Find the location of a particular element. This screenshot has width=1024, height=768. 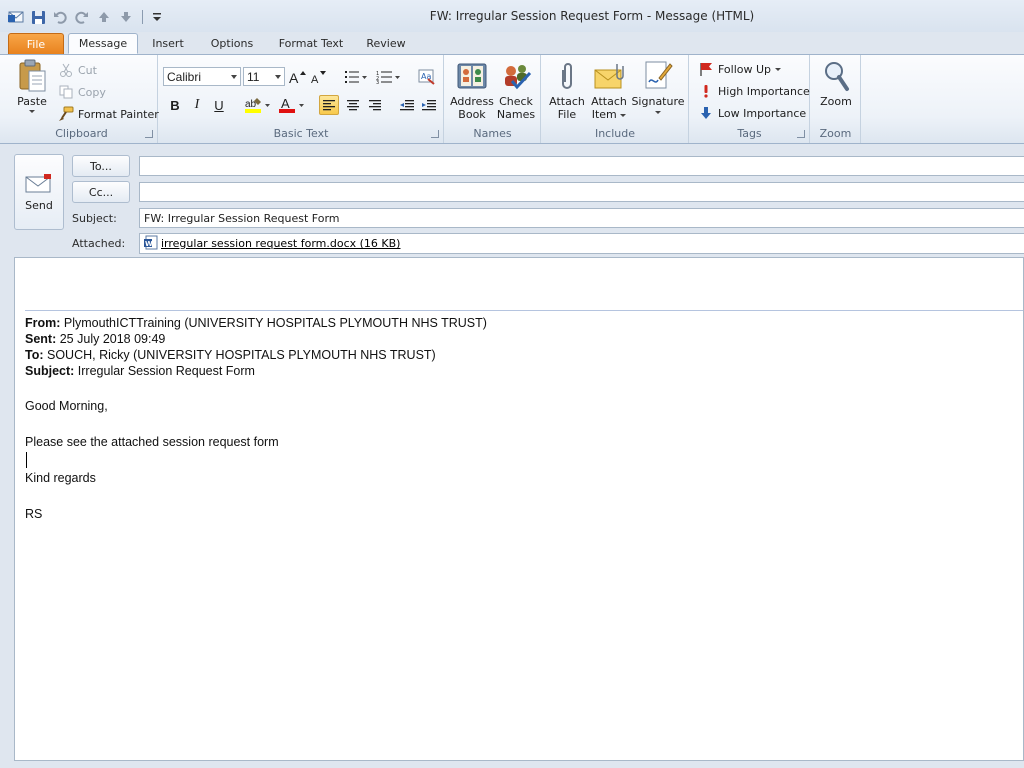

clear-formatting-icon: Aa is located at coordinates (426, 77).